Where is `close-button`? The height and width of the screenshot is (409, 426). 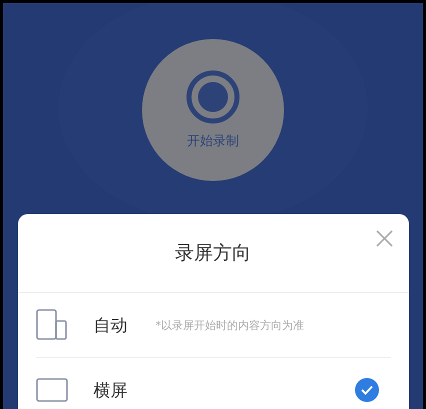
close-button is located at coordinates (384, 238).